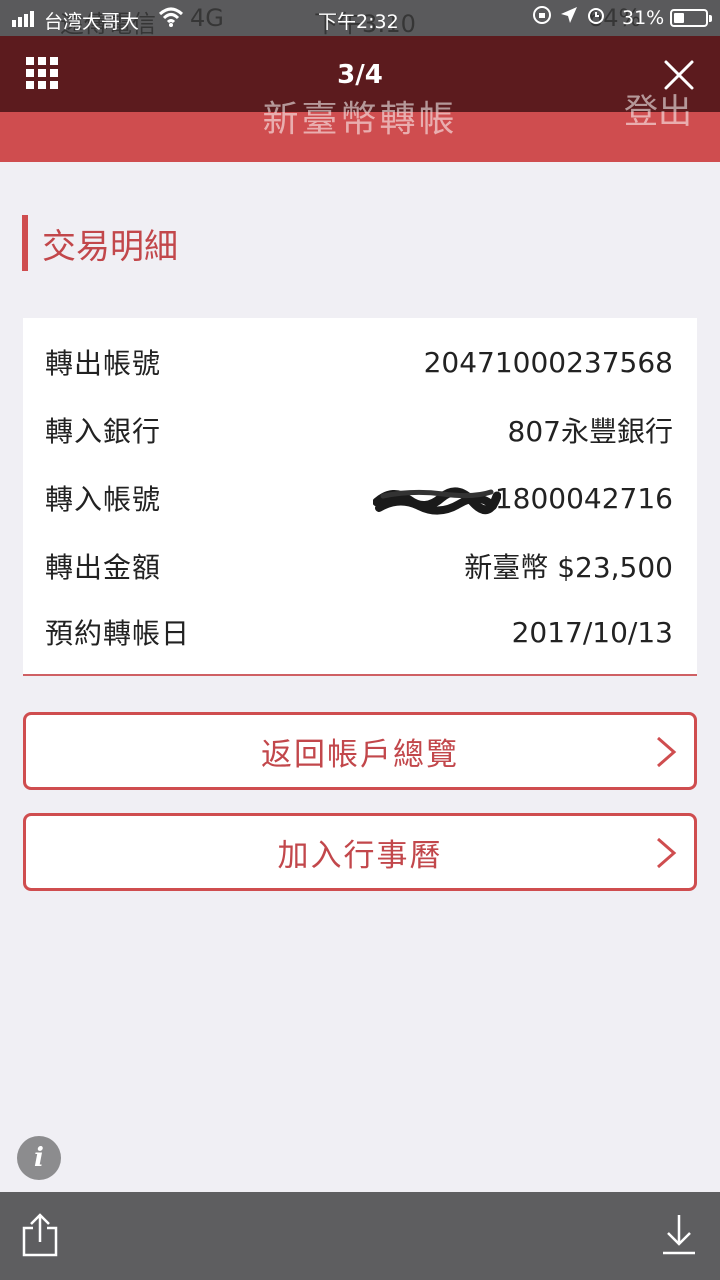 This screenshot has width=720, height=1280. What do you see at coordinates (118, 633) in the screenshot?
I see `detail-label: 預約轉帳日` at bounding box center [118, 633].